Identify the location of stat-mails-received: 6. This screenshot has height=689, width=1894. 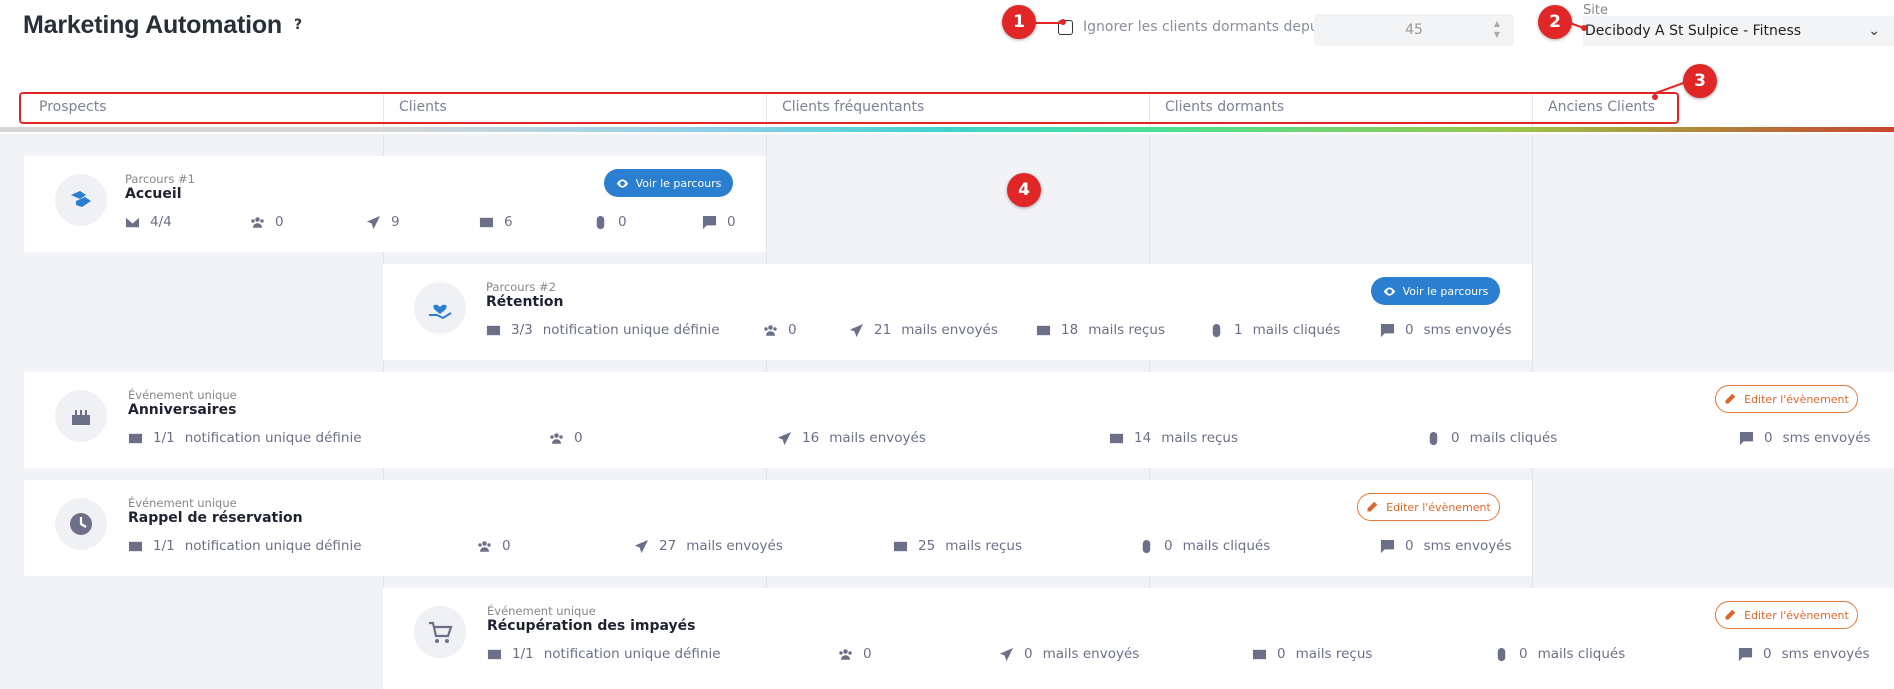
(501, 222).